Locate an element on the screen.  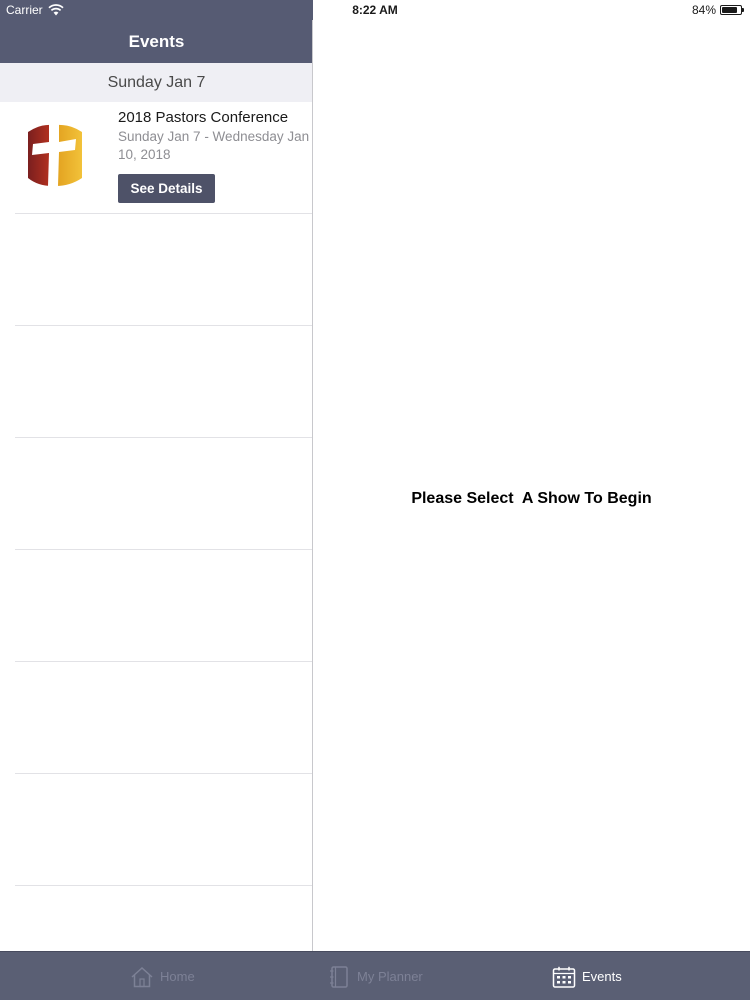
empty-state-message: Please Select A Show To Begin is located at coordinates (531, 498).